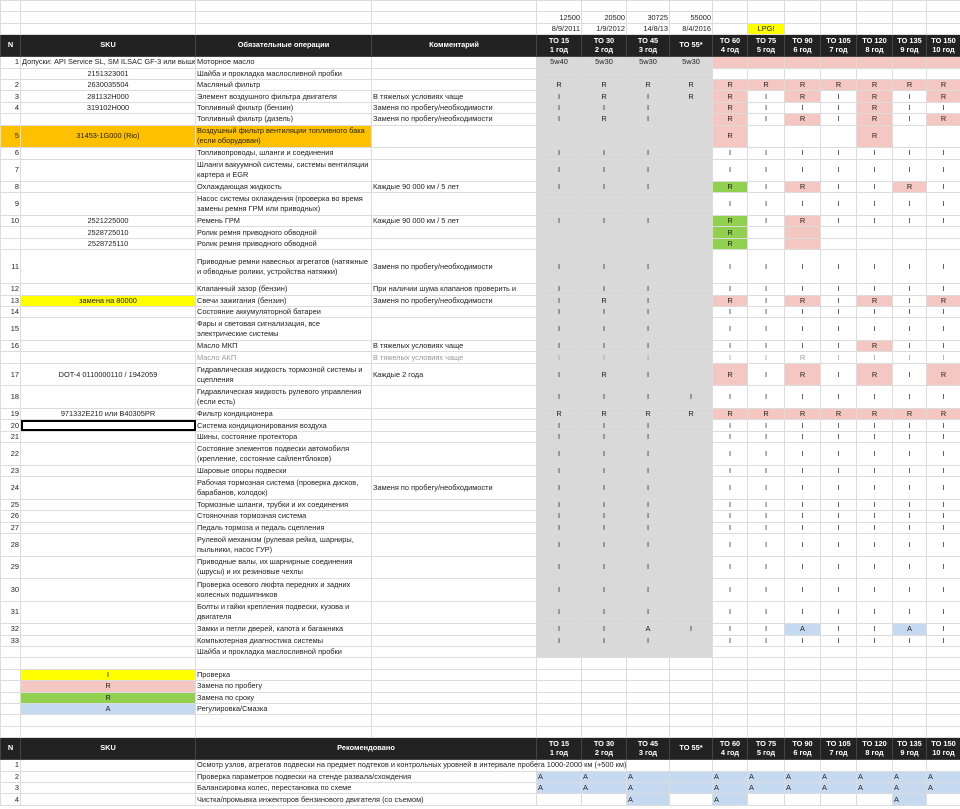 The height and width of the screenshot is (809, 960). What do you see at coordinates (10, 374) in the screenshot?
I see `row-number: 17` at bounding box center [10, 374].